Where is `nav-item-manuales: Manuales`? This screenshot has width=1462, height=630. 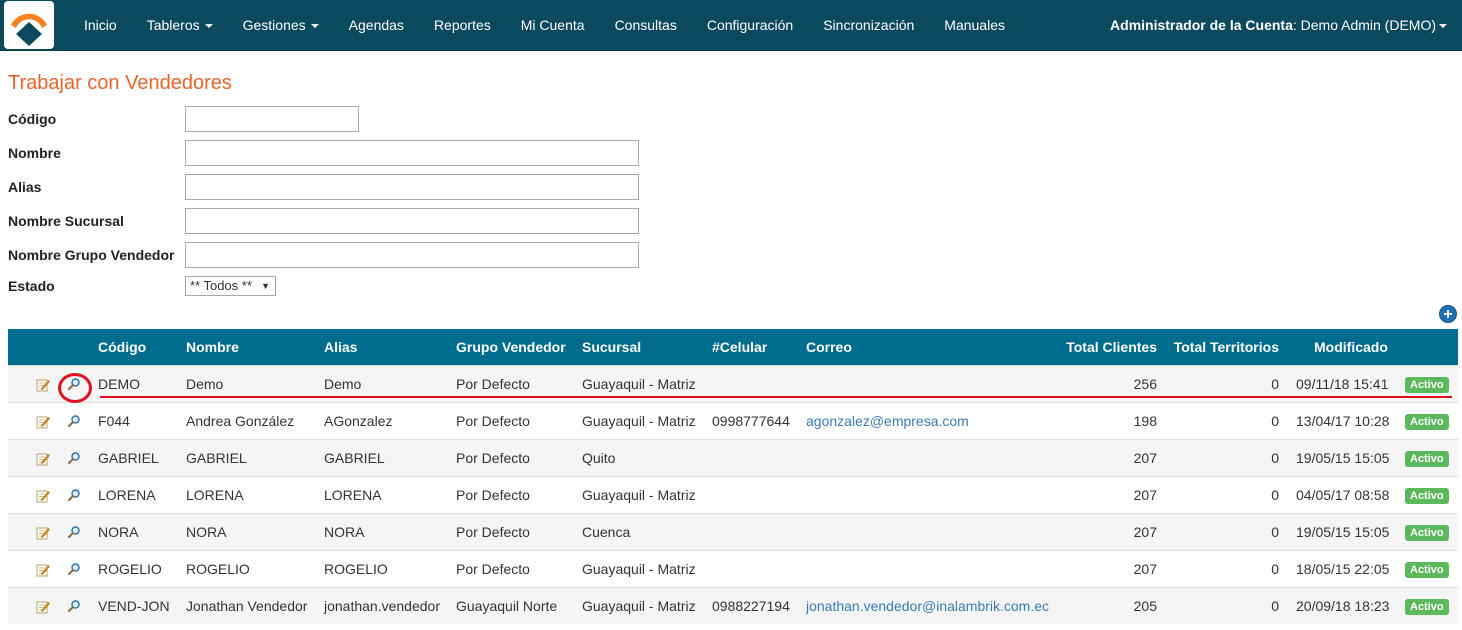 nav-item-manuales: Manuales is located at coordinates (974, 25).